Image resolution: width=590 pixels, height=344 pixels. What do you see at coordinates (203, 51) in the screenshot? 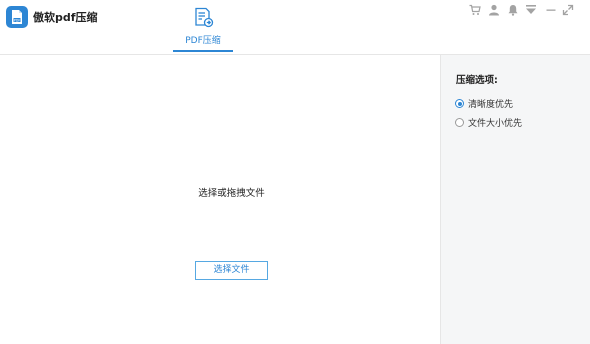
I see `active-tab-indicator` at bounding box center [203, 51].